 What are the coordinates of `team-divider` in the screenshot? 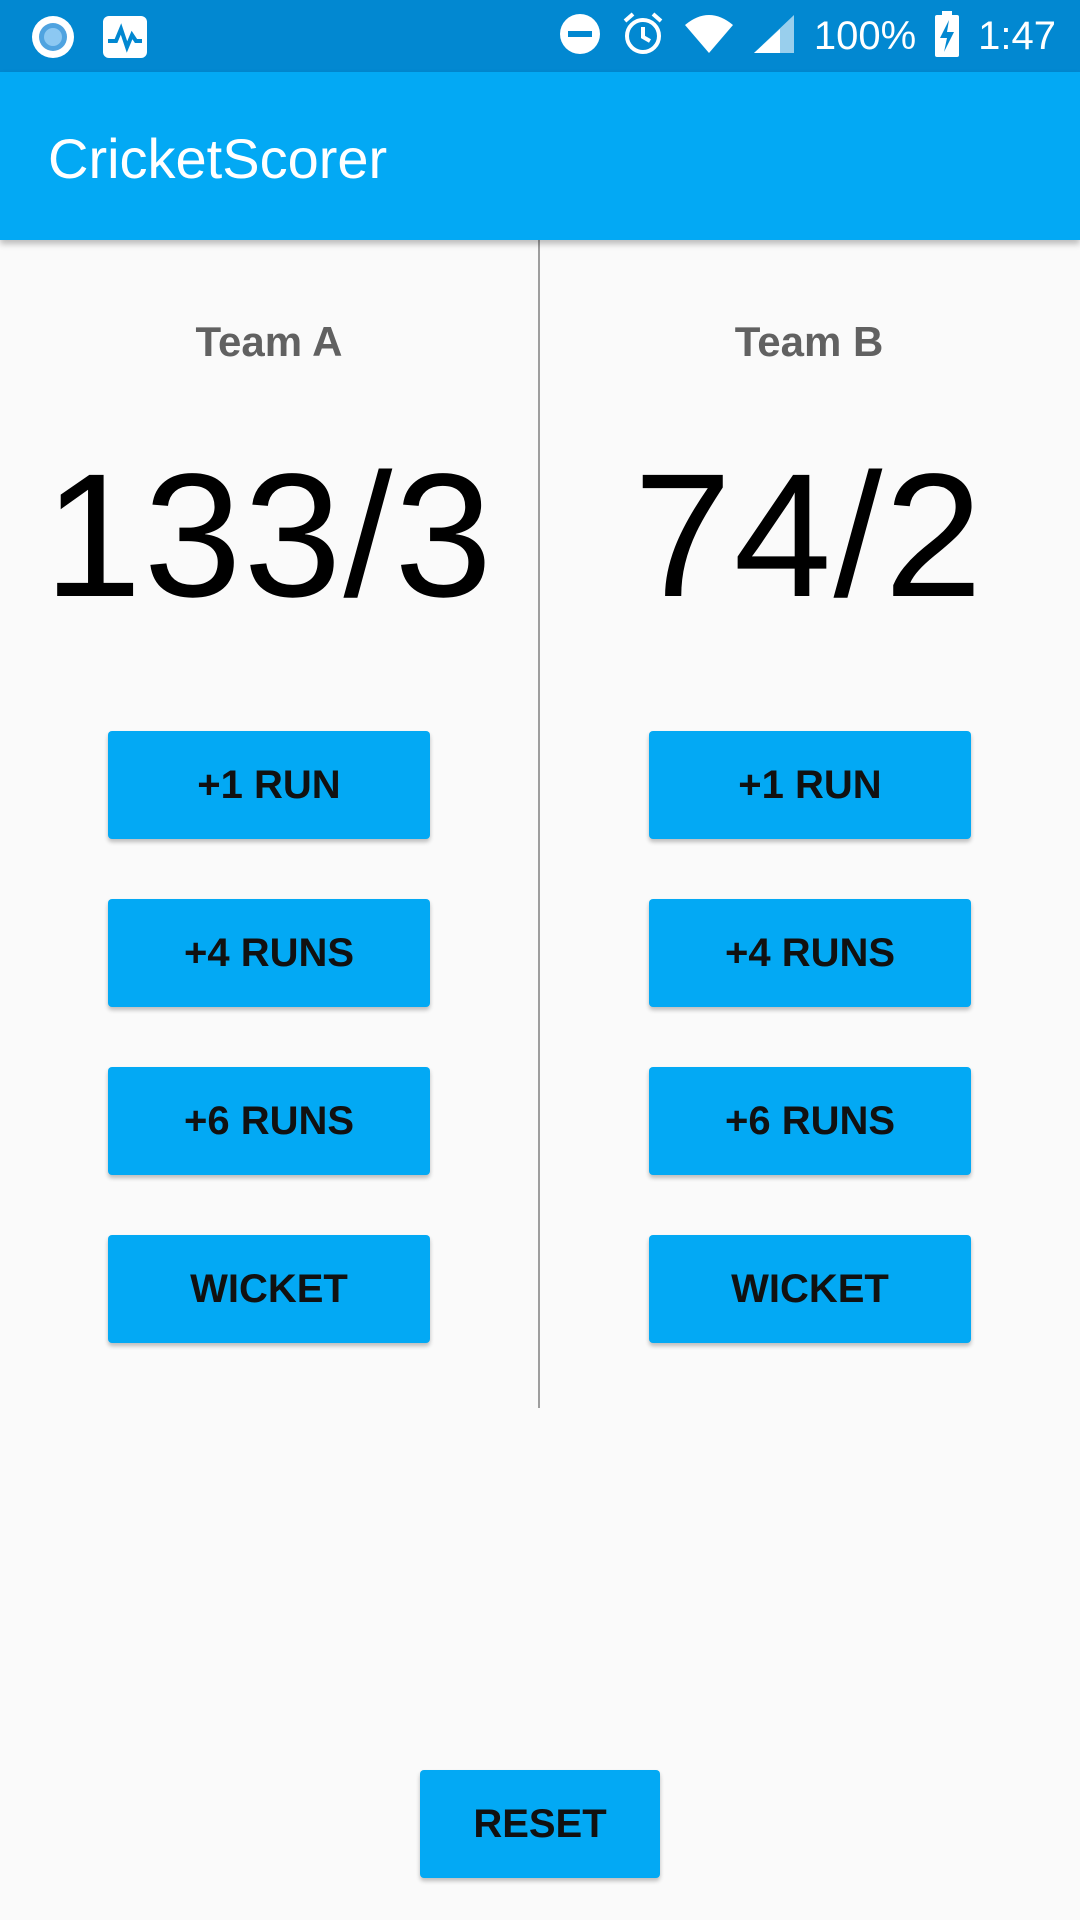 It's located at (539, 824).